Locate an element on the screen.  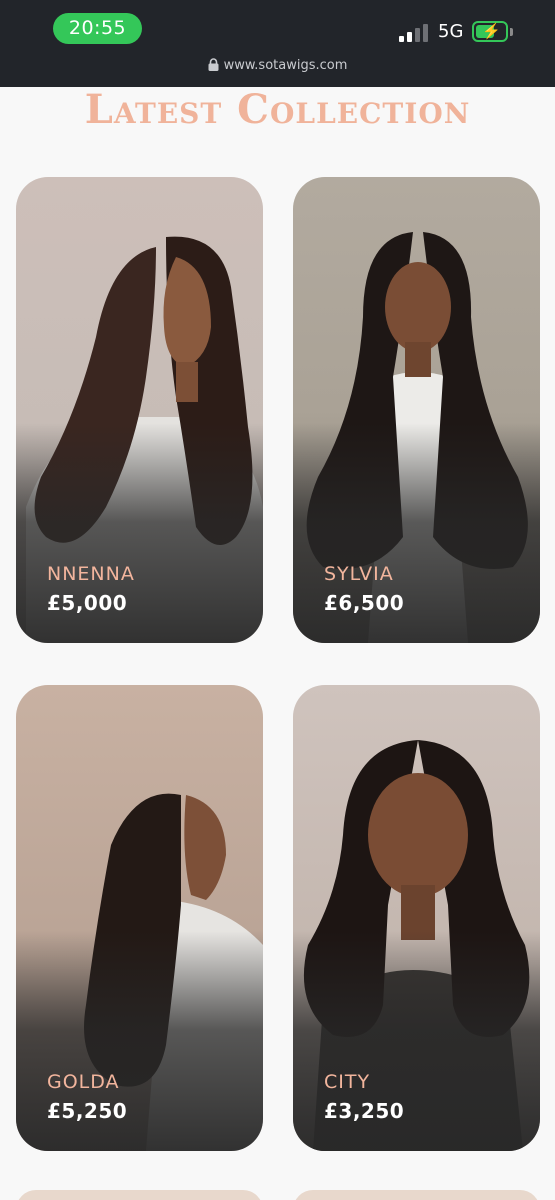
network-label: 5G is located at coordinates (451, 31).